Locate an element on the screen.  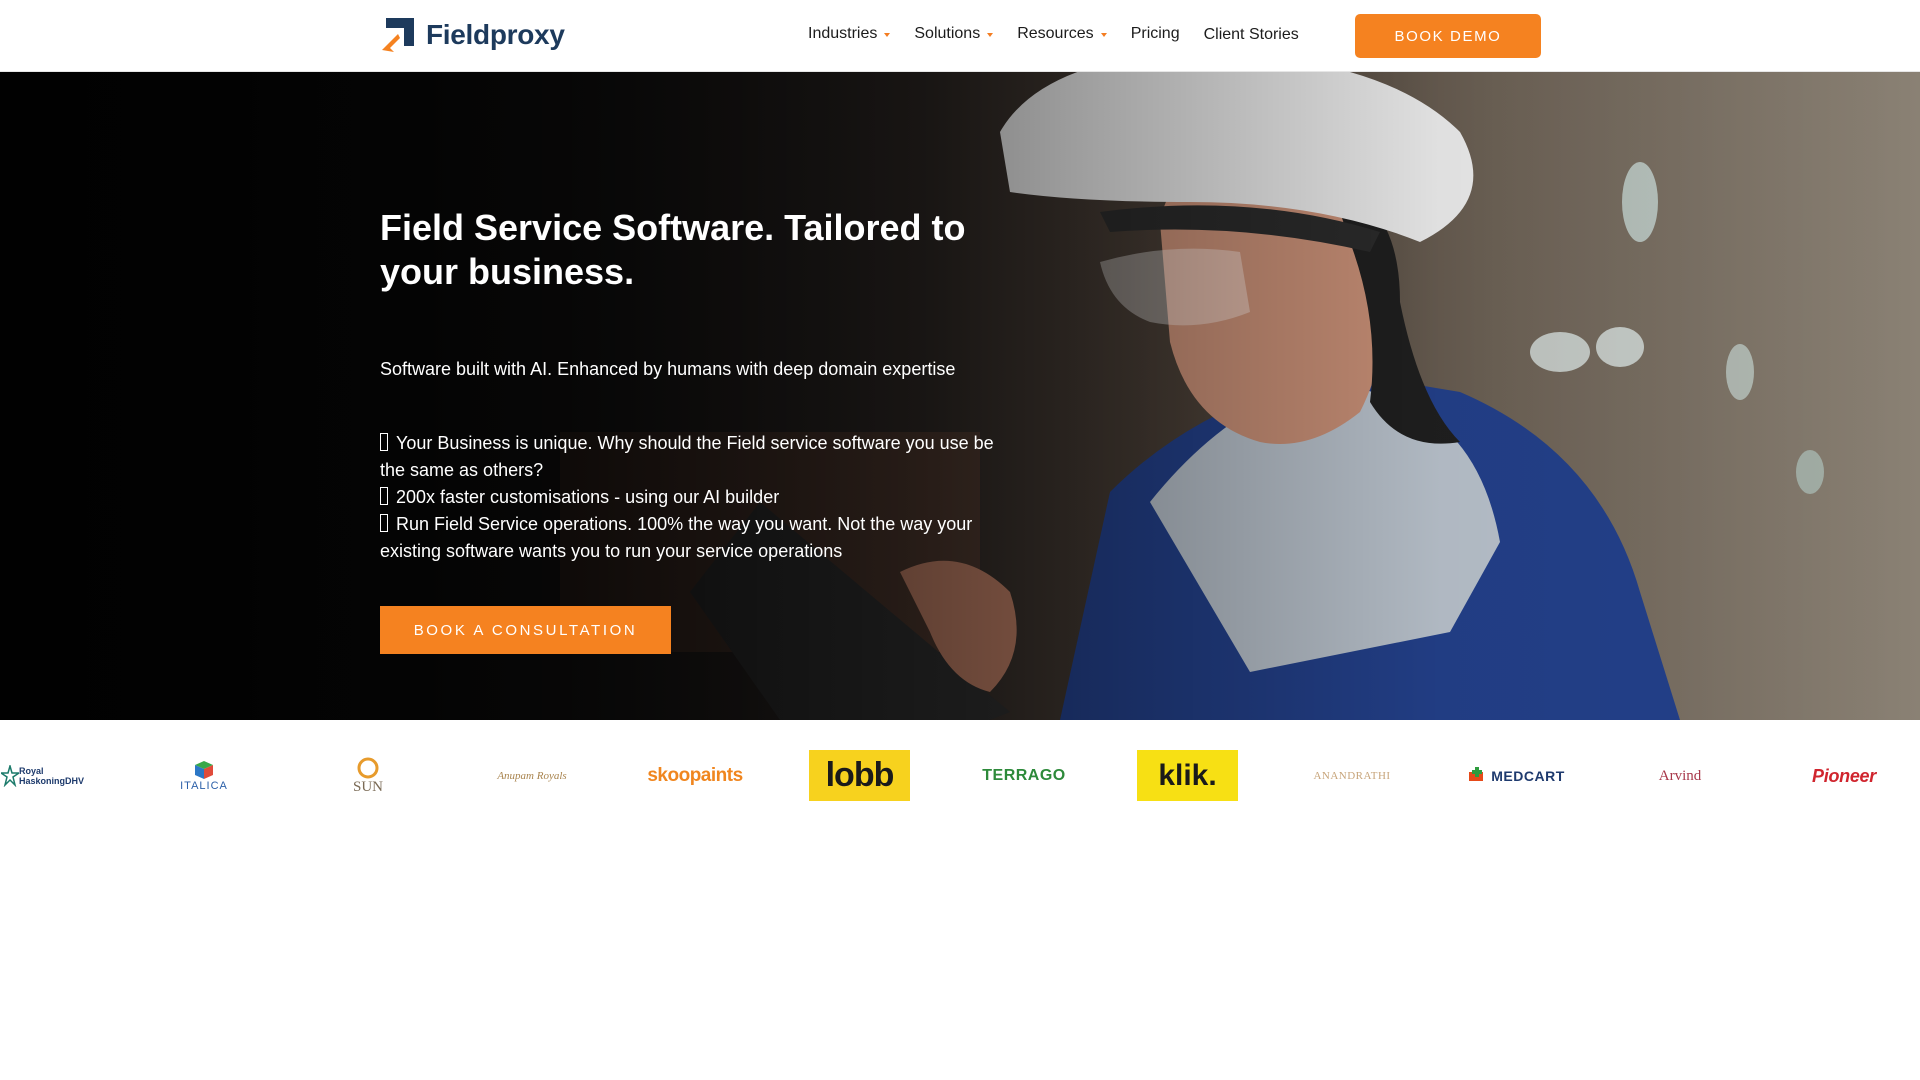
nav-client-stories: Client Stories is located at coordinates (1251, 35).